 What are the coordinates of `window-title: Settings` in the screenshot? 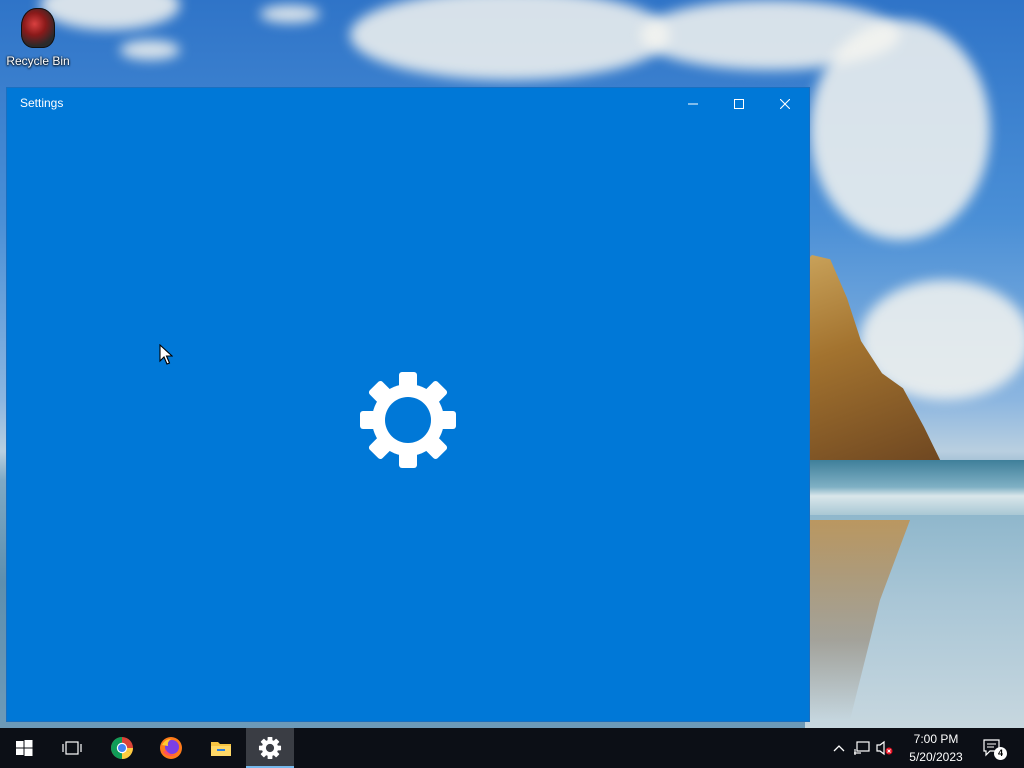 It's located at (42, 103).